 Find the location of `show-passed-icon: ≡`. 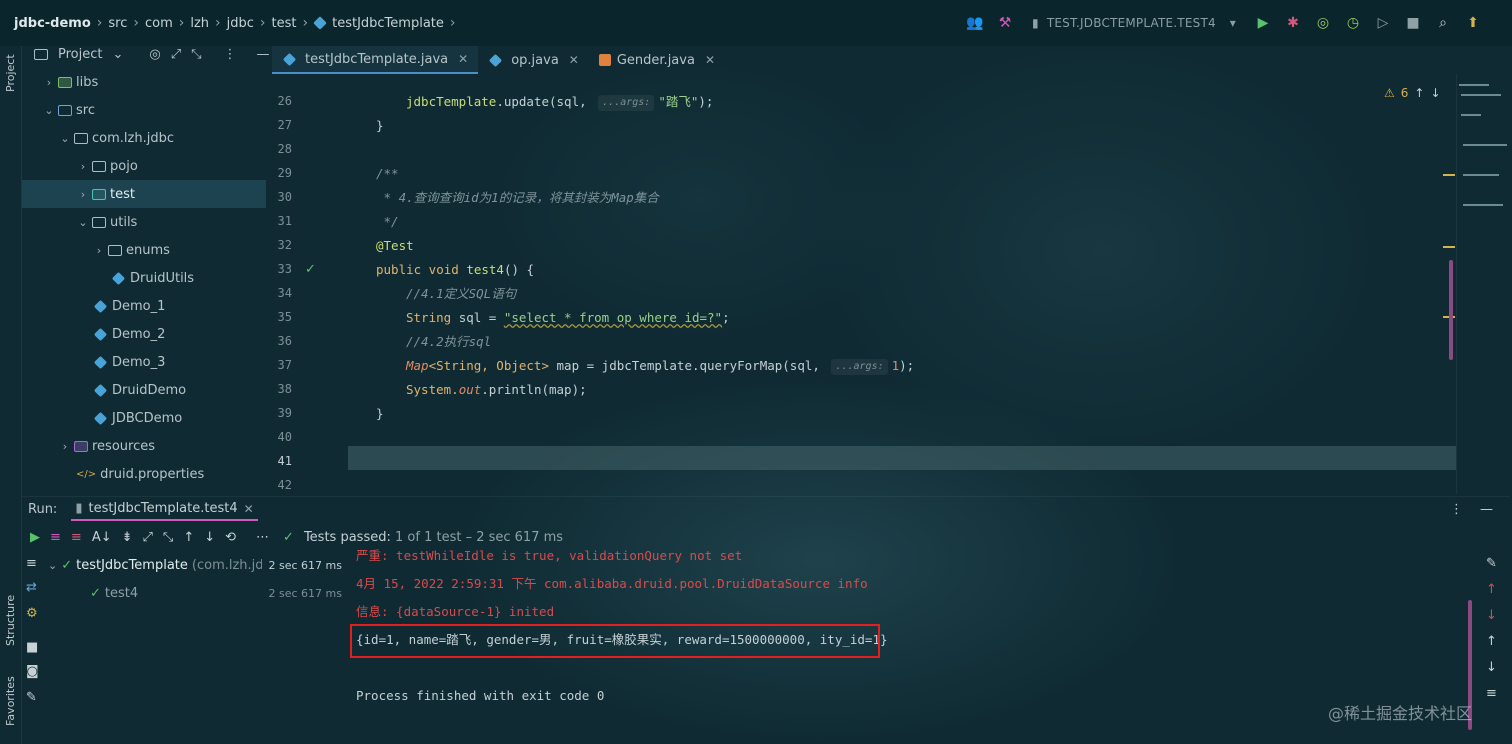

show-passed-icon: ≡ is located at coordinates (55, 537).